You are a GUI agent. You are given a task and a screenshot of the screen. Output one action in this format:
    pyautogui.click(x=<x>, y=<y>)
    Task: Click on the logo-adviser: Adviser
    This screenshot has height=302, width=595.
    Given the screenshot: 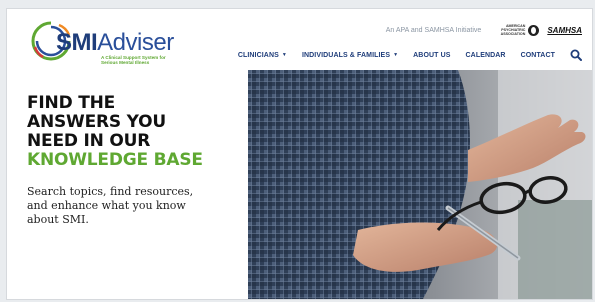 What is the action you would take?
    pyautogui.click(x=135, y=42)
    